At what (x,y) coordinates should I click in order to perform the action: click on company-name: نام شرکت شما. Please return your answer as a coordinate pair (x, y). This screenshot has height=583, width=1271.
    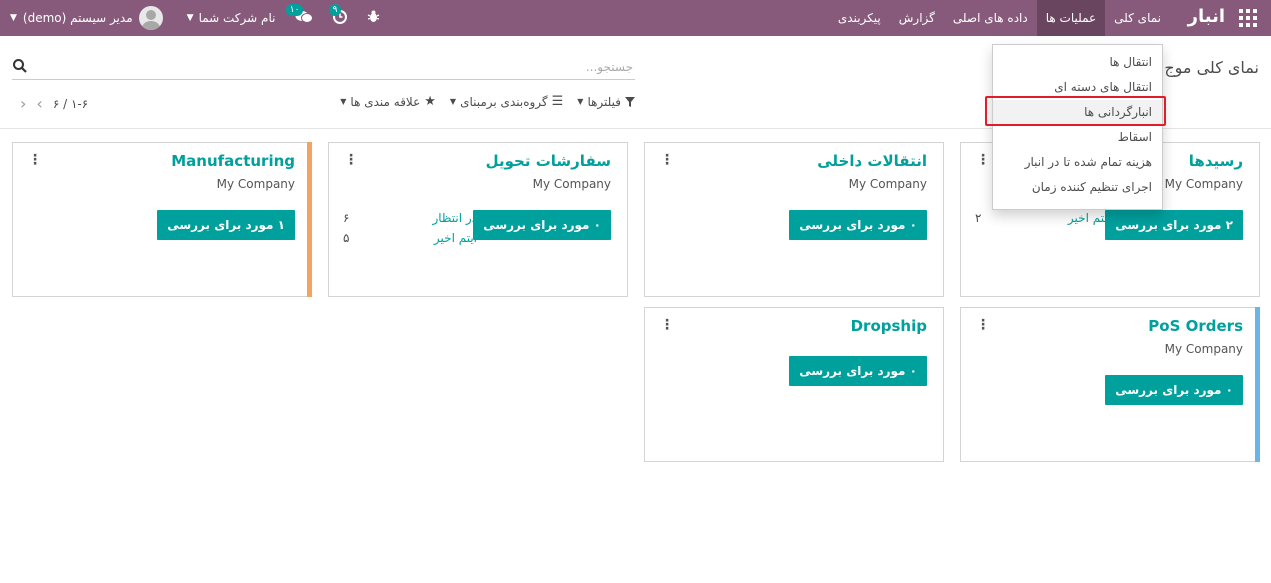
    Looking at the image, I should click on (237, 18).